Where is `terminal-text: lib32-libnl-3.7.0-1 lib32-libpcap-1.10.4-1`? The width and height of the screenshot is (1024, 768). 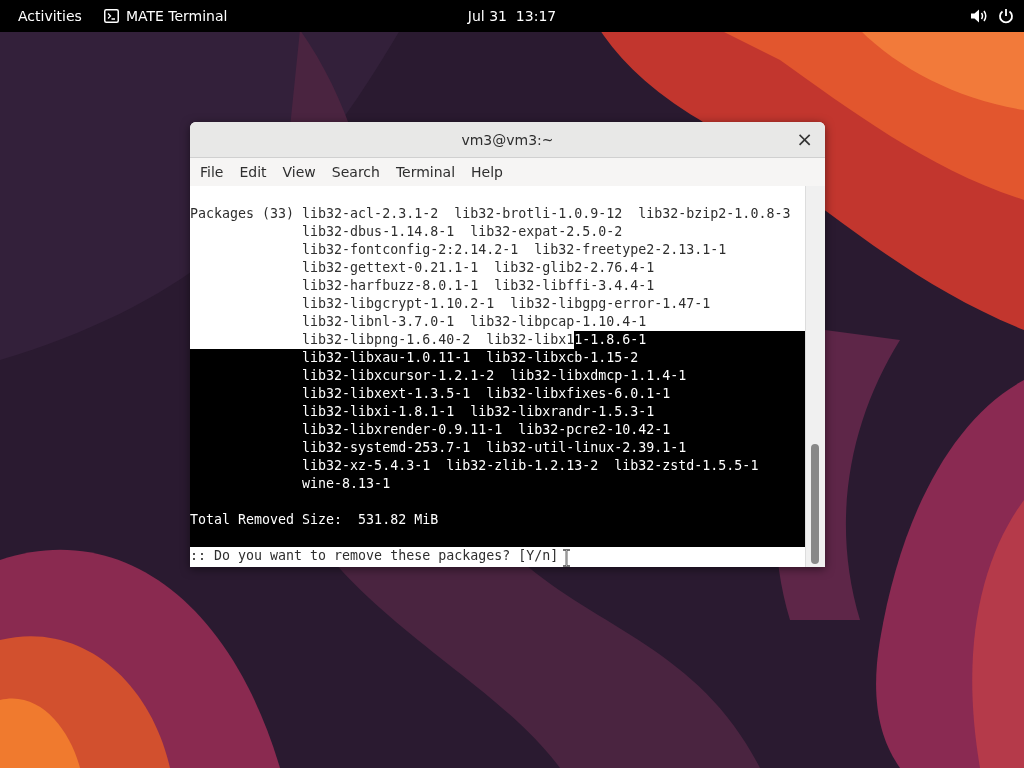 terminal-text: lib32-libnl-3.7.0-1 lib32-libpcap-1.10.4-1 is located at coordinates (474, 322).